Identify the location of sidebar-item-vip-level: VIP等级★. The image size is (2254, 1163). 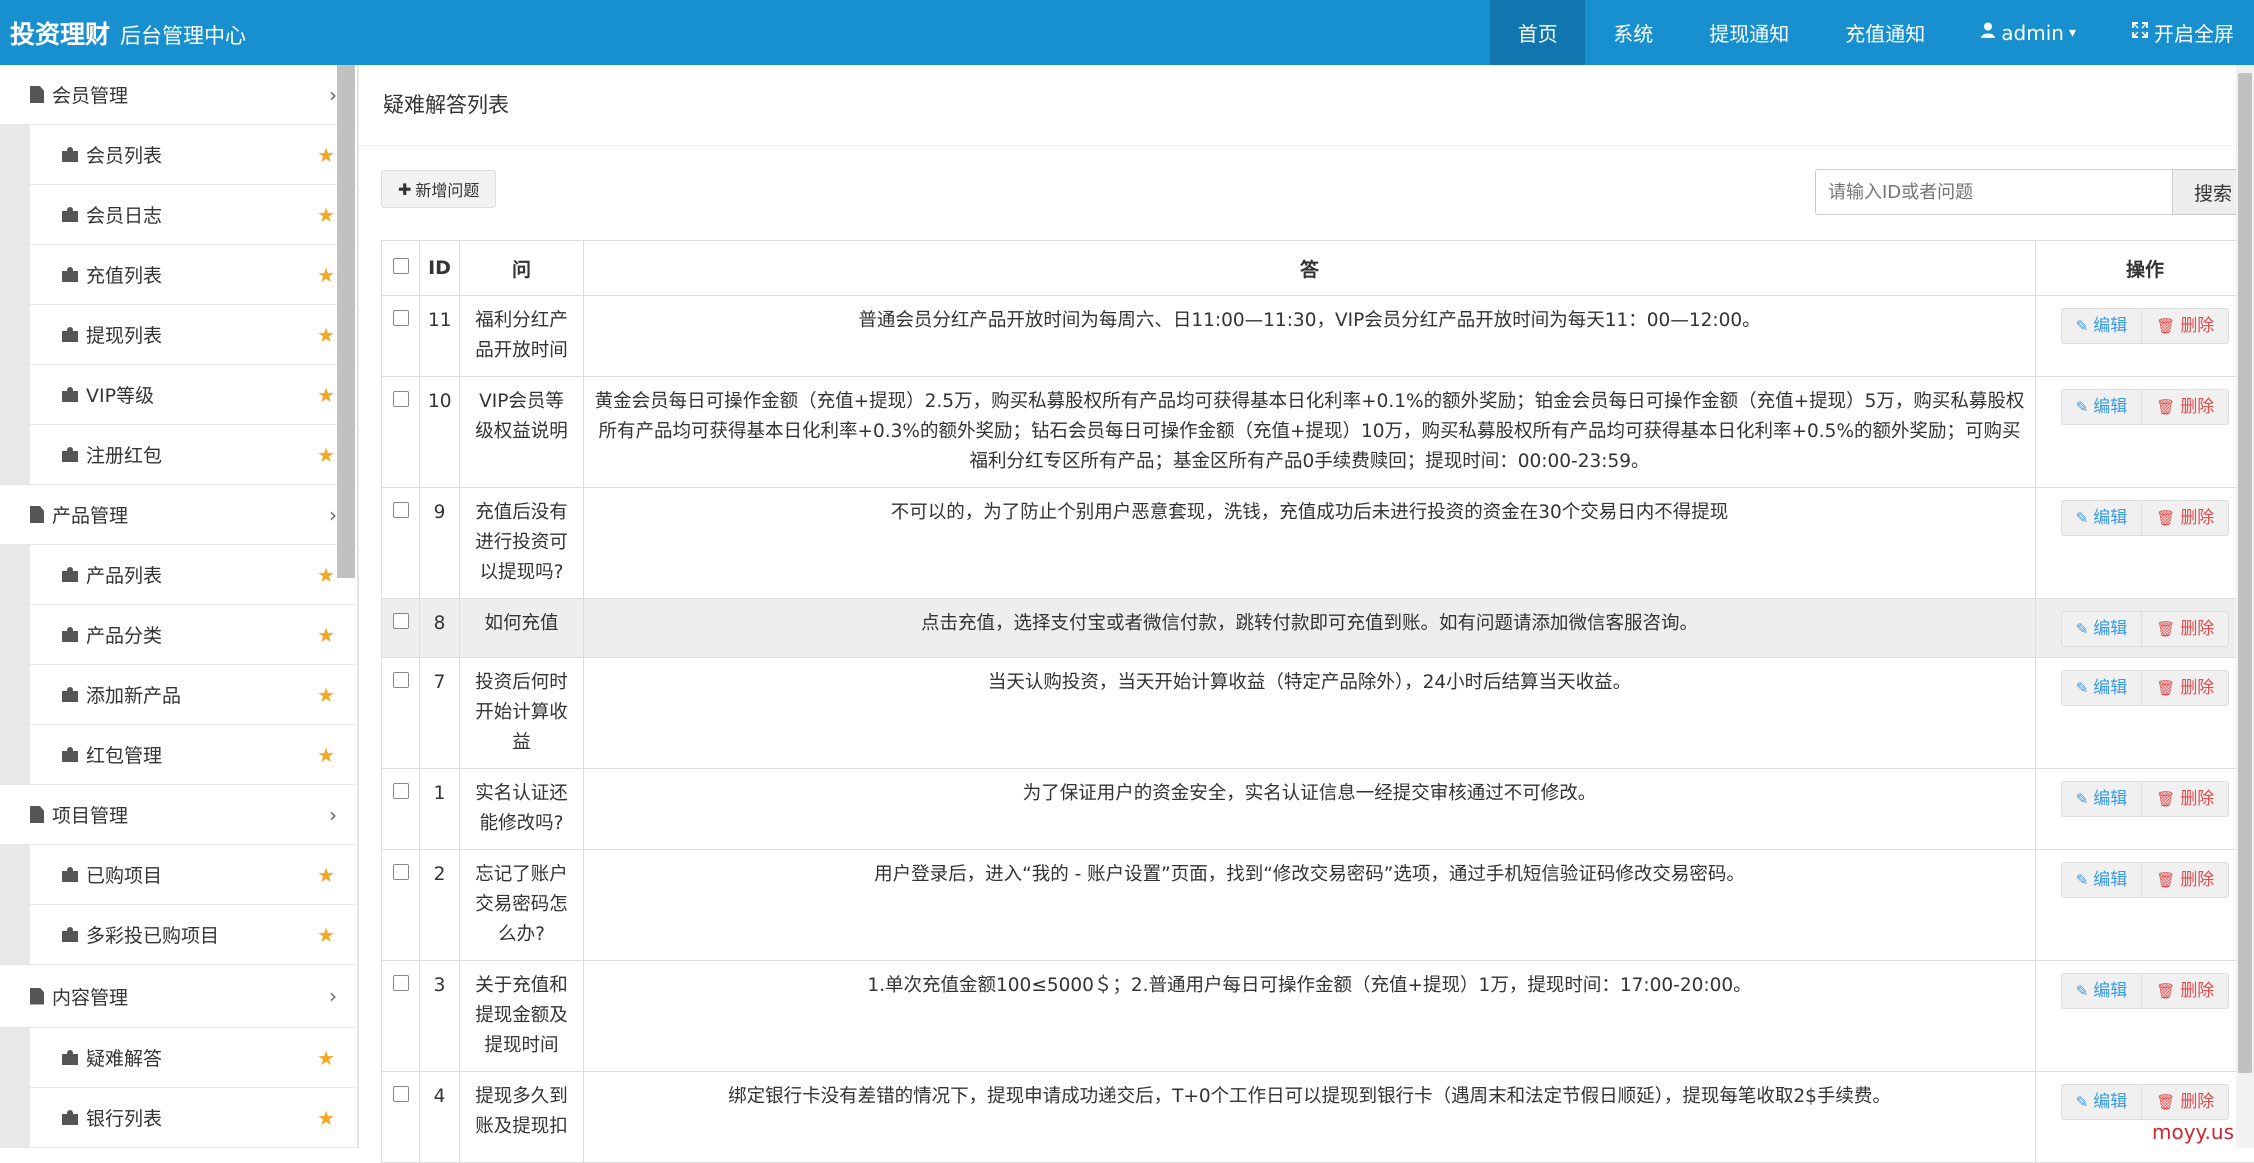
(178, 395).